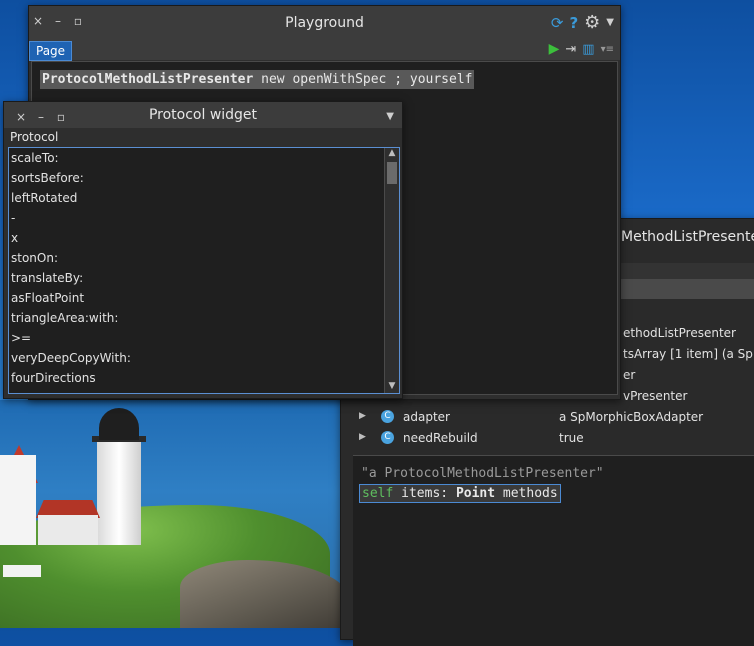  Describe the element at coordinates (588, 49) in the screenshot. I see `panel-icon: ▥` at that location.